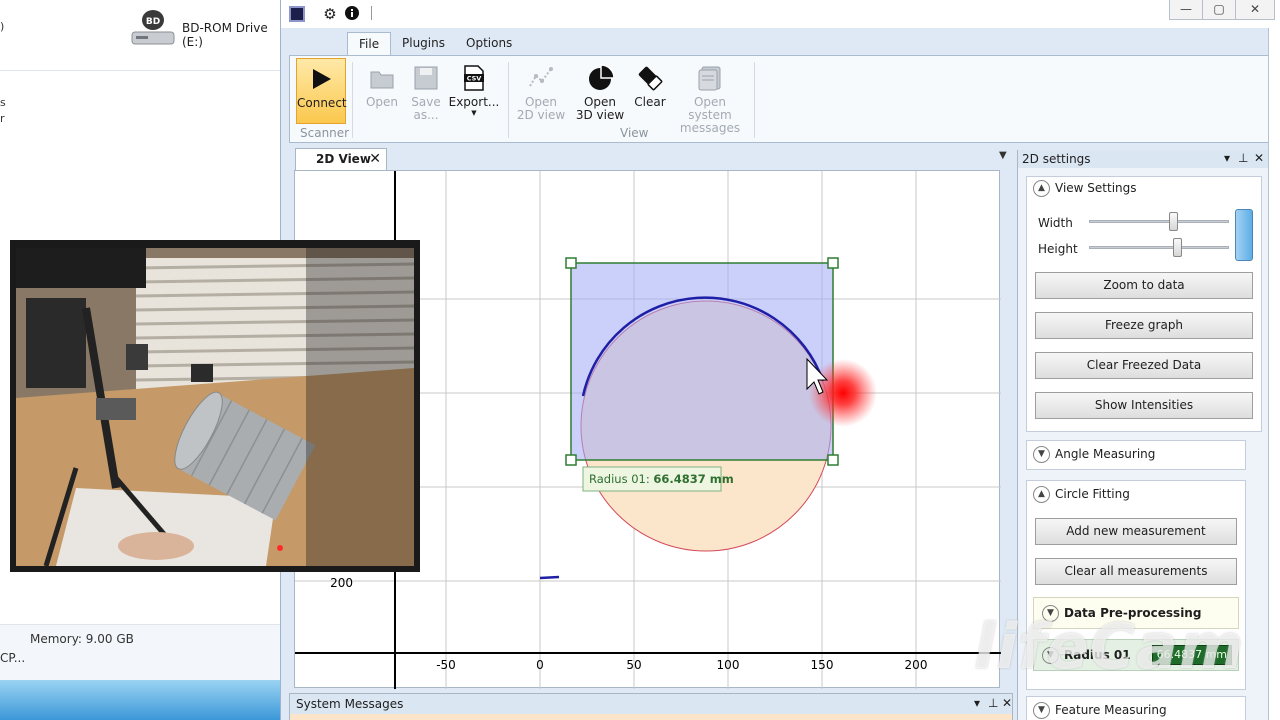 The height and width of the screenshot is (720, 1280). I want to click on feature-measuring-section: ▼ Feature Measuring, so click(1136, 708).